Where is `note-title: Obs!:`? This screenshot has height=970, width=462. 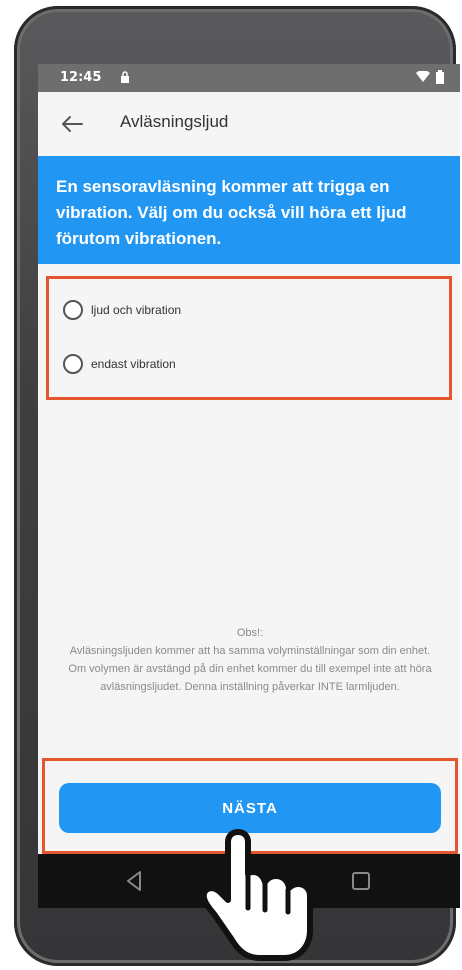
note-title: Obs!: is located at coordinates (250, 633).